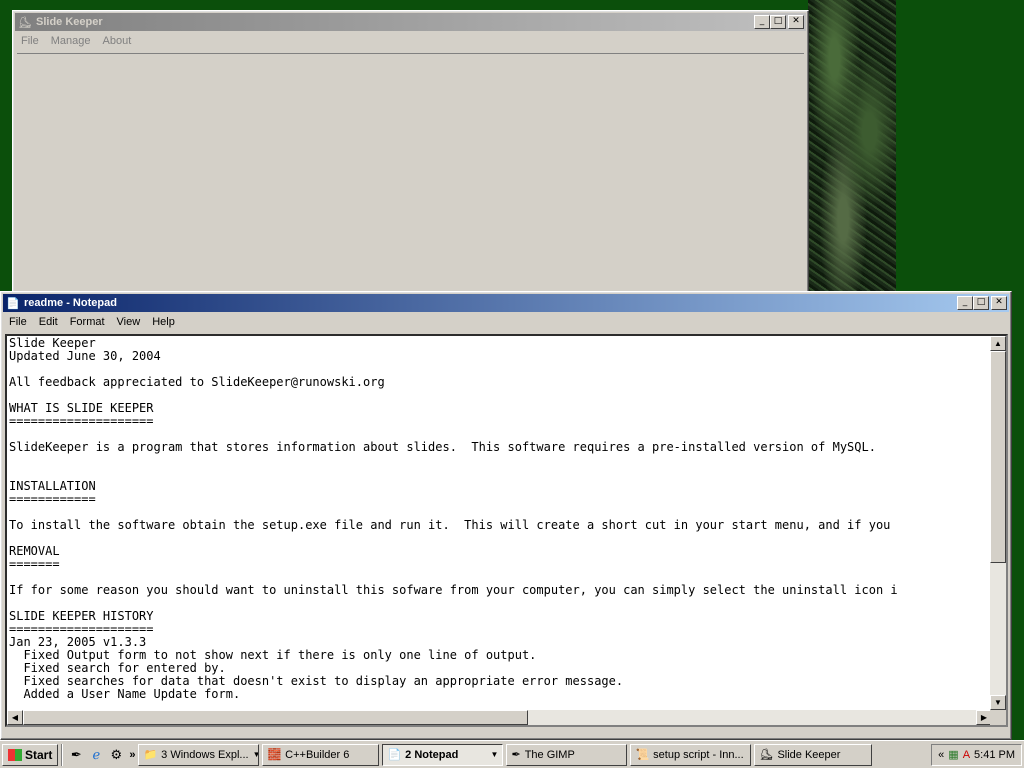  Describe the element at coordinates (116, 755) in the screenshot. I see `quicklaunch-settings-icon: ⚙` at that location.